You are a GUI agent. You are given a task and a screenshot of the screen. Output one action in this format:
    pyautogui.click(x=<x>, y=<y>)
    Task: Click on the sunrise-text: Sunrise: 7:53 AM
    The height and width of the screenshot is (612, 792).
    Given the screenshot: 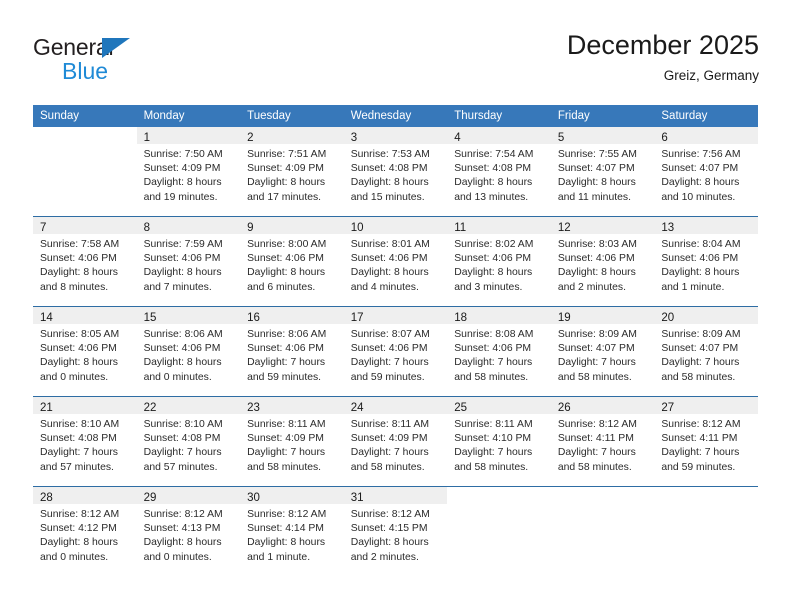 What is the action you would take?
    pyautogui.click(x=390, y=154)
    